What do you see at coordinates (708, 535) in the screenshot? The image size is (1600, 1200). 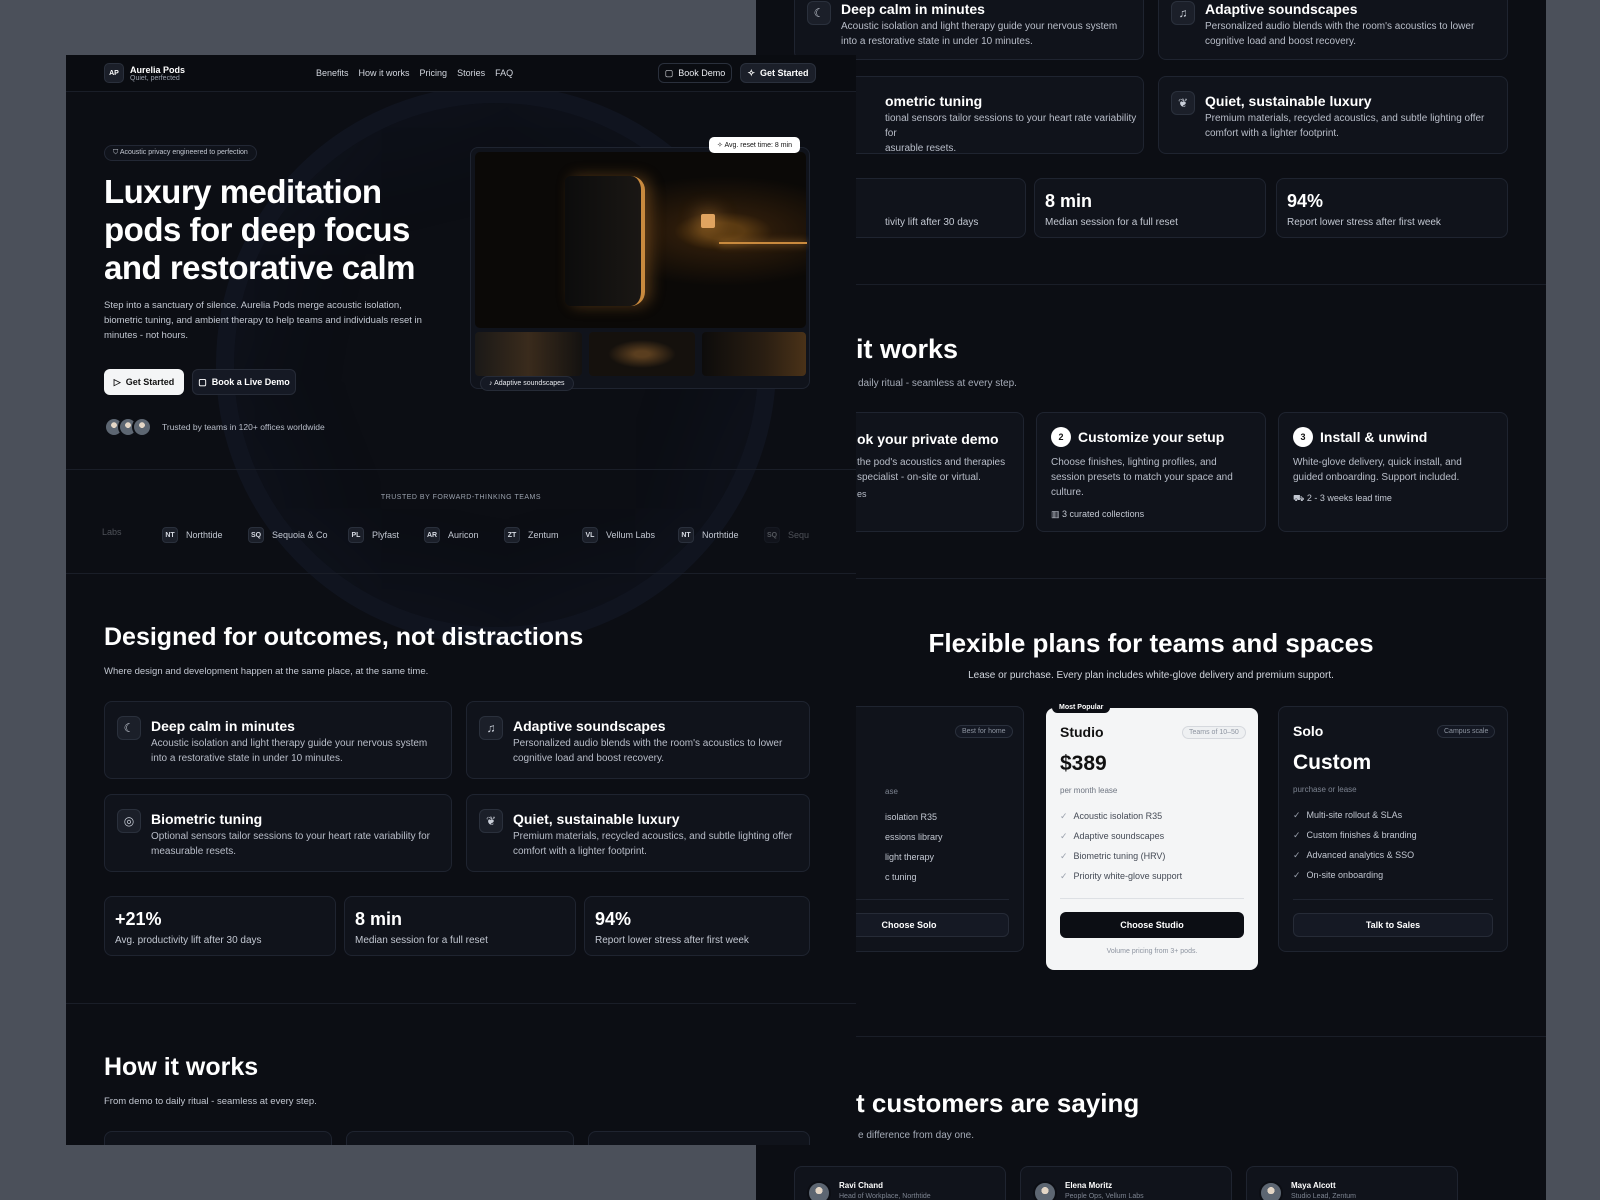 I see `logo-item: NT Northtide` at bounding box center [708, 535].